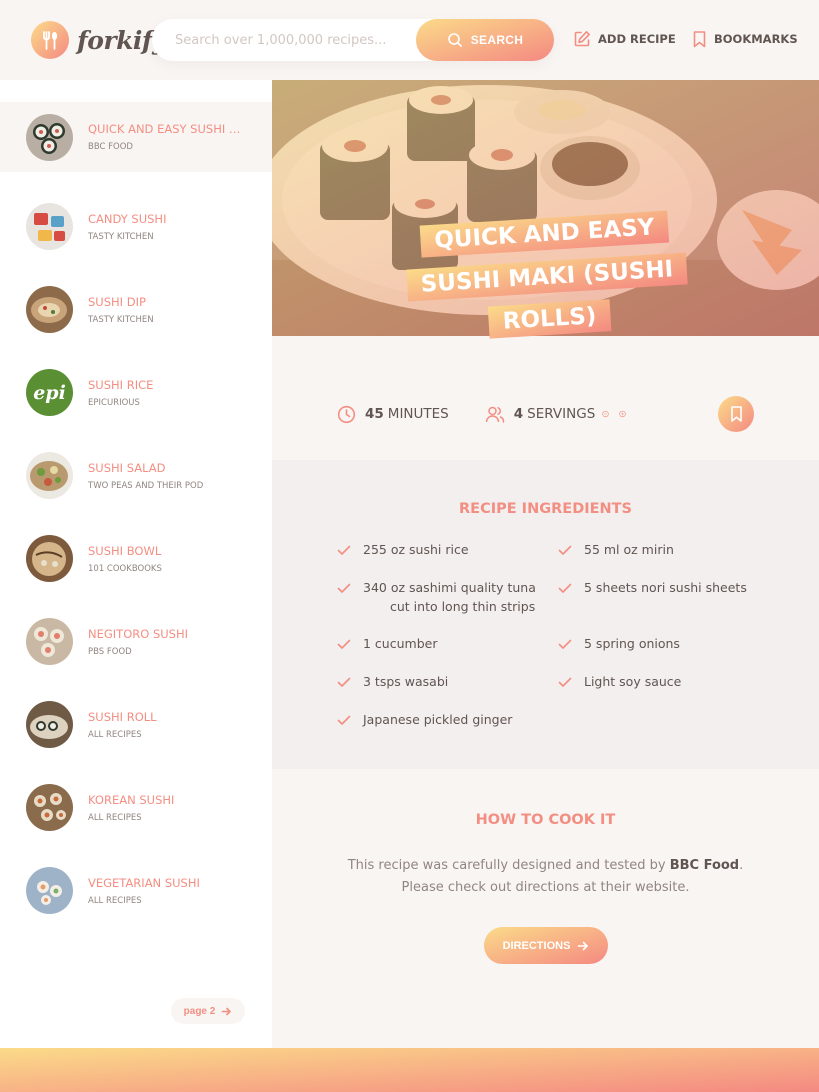 The width and height of the screenshot is (819, 1092). I want to click on result-title: SUSHI RICE, so click(121, 384).